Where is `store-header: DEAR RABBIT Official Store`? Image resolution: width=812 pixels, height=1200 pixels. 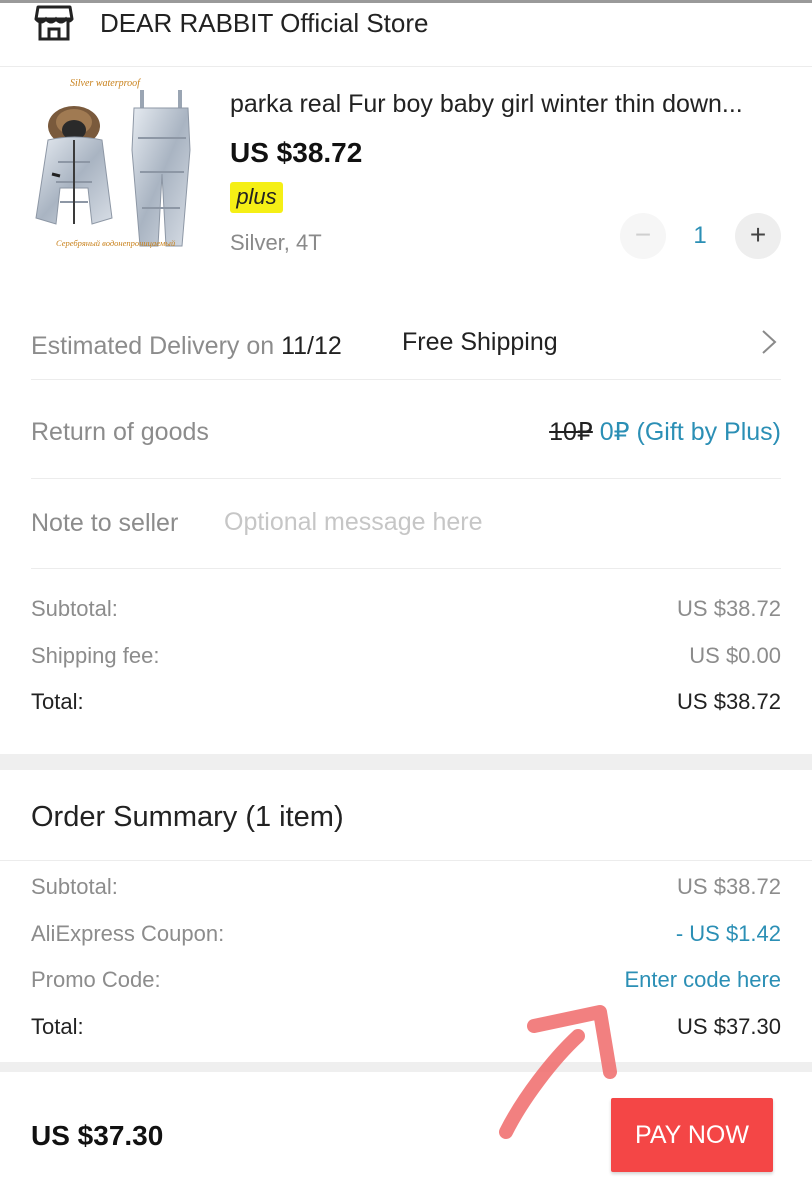 store-header: DEAR RABBIT Official Store is located at coordinates (406, 35).